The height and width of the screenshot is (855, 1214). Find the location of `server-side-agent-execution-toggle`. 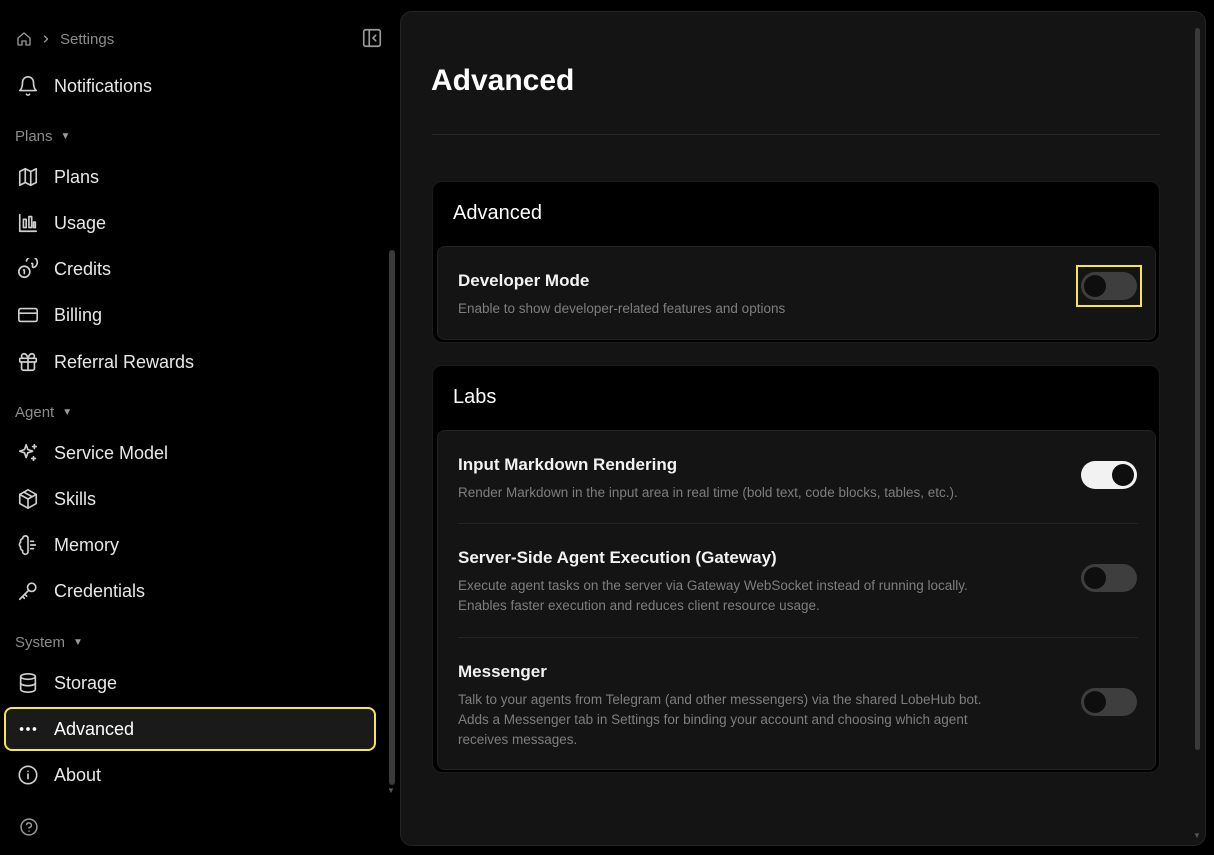

server-side-agent-execution-toggle is located at coordinates (1109, 578).